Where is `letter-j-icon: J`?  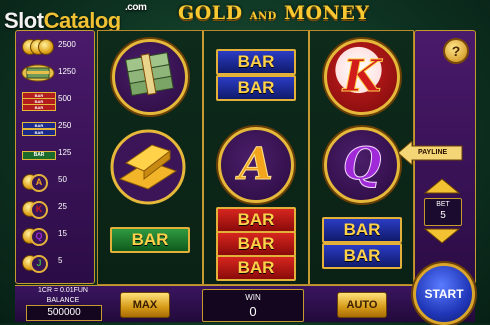
letter-j-icon: J is located at coordinates (38, 263).